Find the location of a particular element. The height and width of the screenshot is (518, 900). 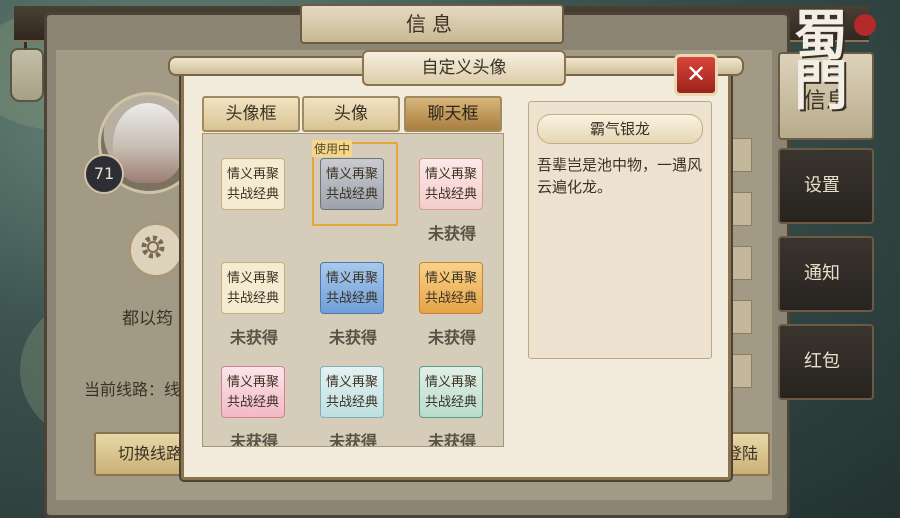

in-use-badge: 使用中 is located at coordinates (332, 148).